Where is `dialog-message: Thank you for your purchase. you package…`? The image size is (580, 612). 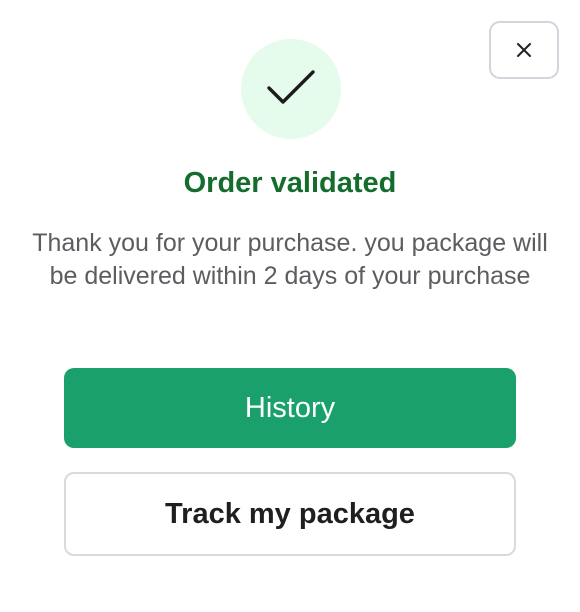
dialog-message: Thank you for your purchase. you package… is located at coordinates (290, 259).